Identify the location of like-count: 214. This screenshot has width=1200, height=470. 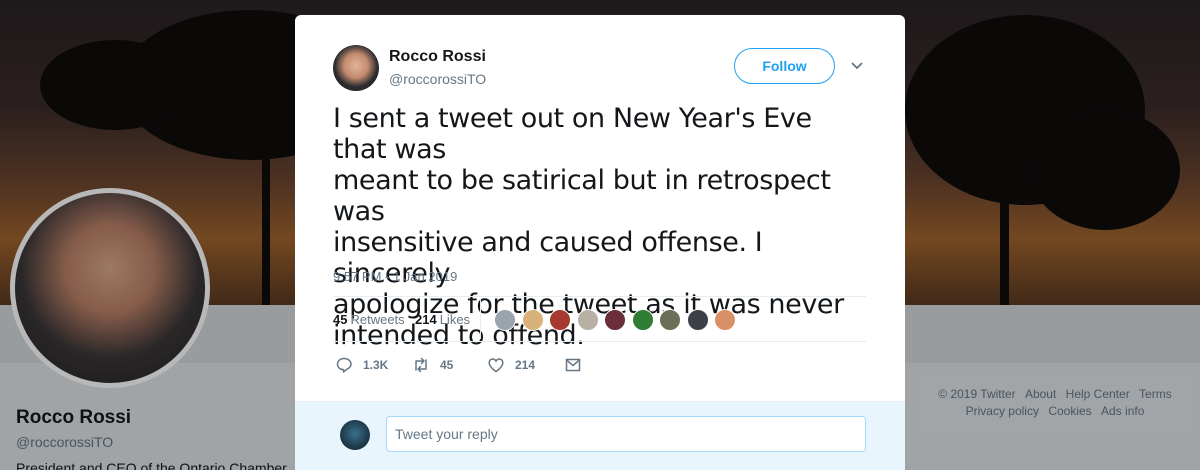
(525, 365).